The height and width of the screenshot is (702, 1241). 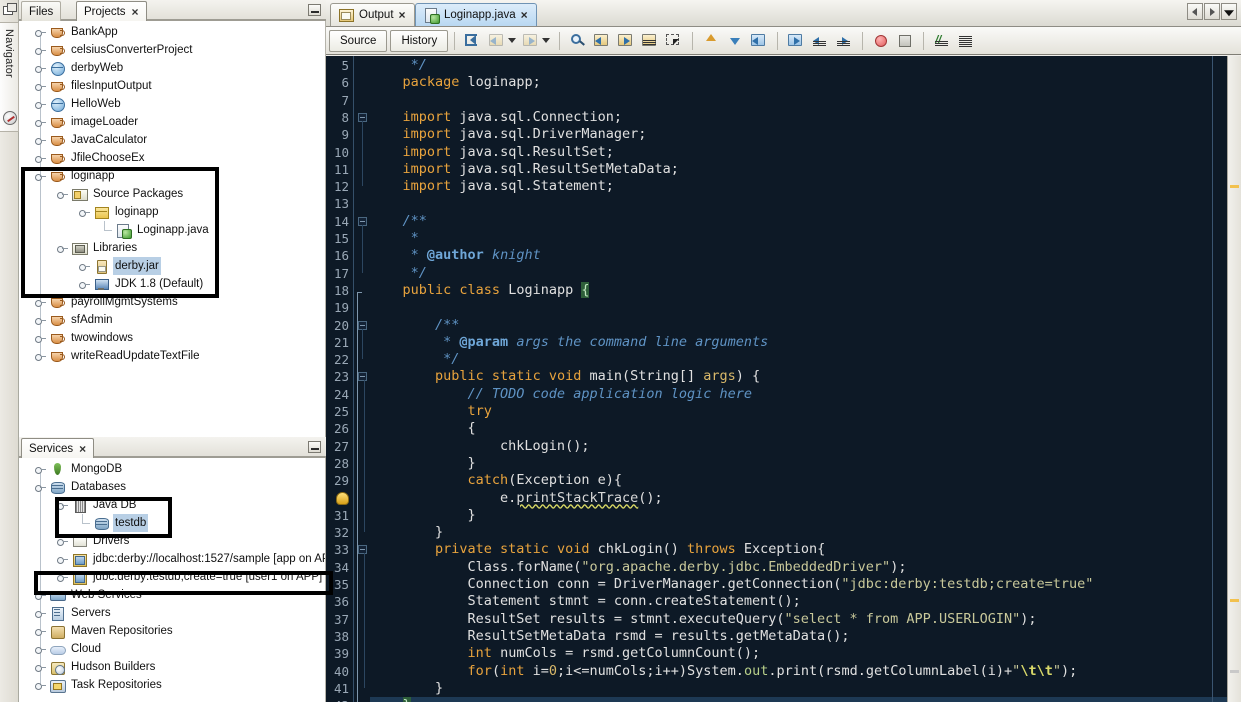 I want to click on tree-item-derbyweb: derbyWeb, so click(x=80, y=68).